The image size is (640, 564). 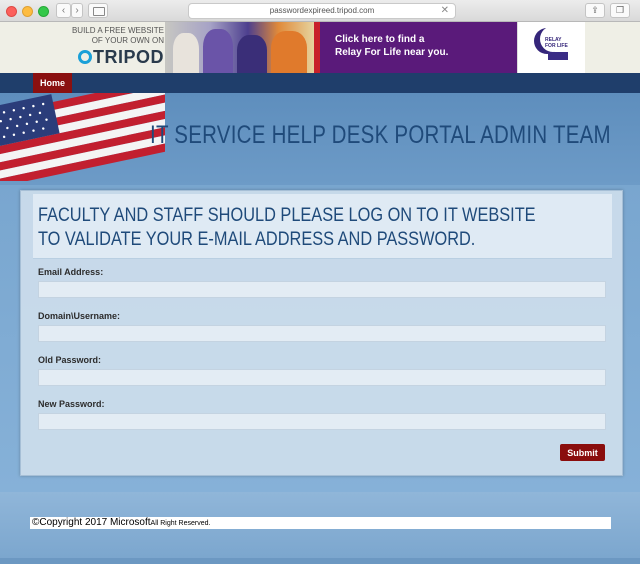 I want to click on relay-cta-line2: Relay For Life near you., so click(x=392, y=52).